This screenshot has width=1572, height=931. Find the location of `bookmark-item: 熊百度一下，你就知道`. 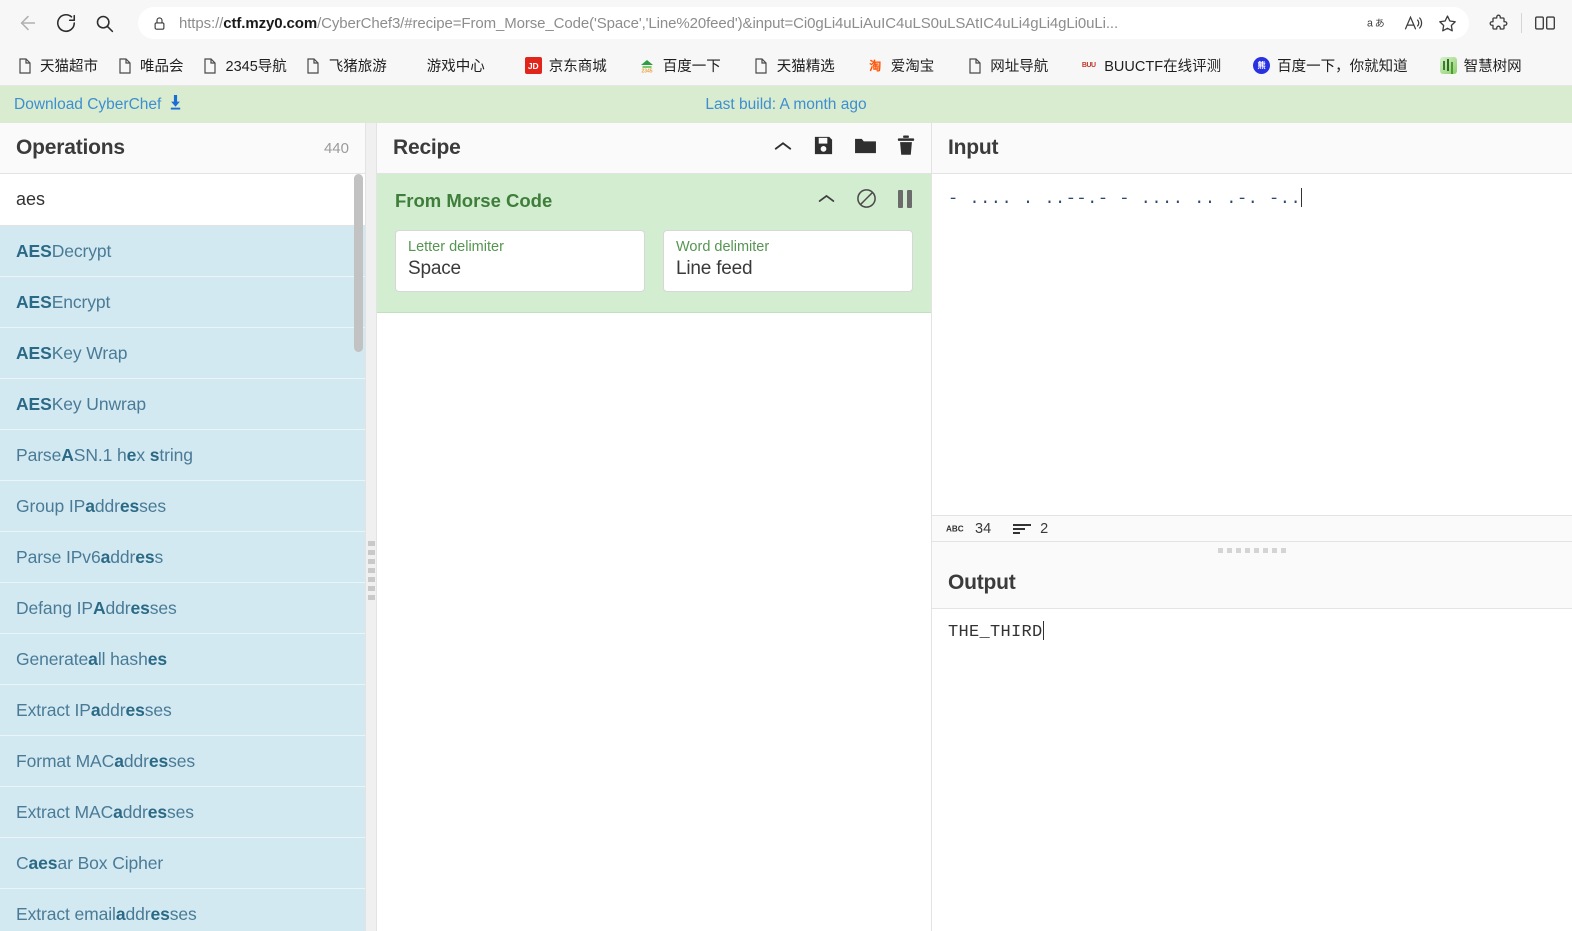

bookmark-item: 熊百度一下，你就知道 is located at coordinates (1330, 65).